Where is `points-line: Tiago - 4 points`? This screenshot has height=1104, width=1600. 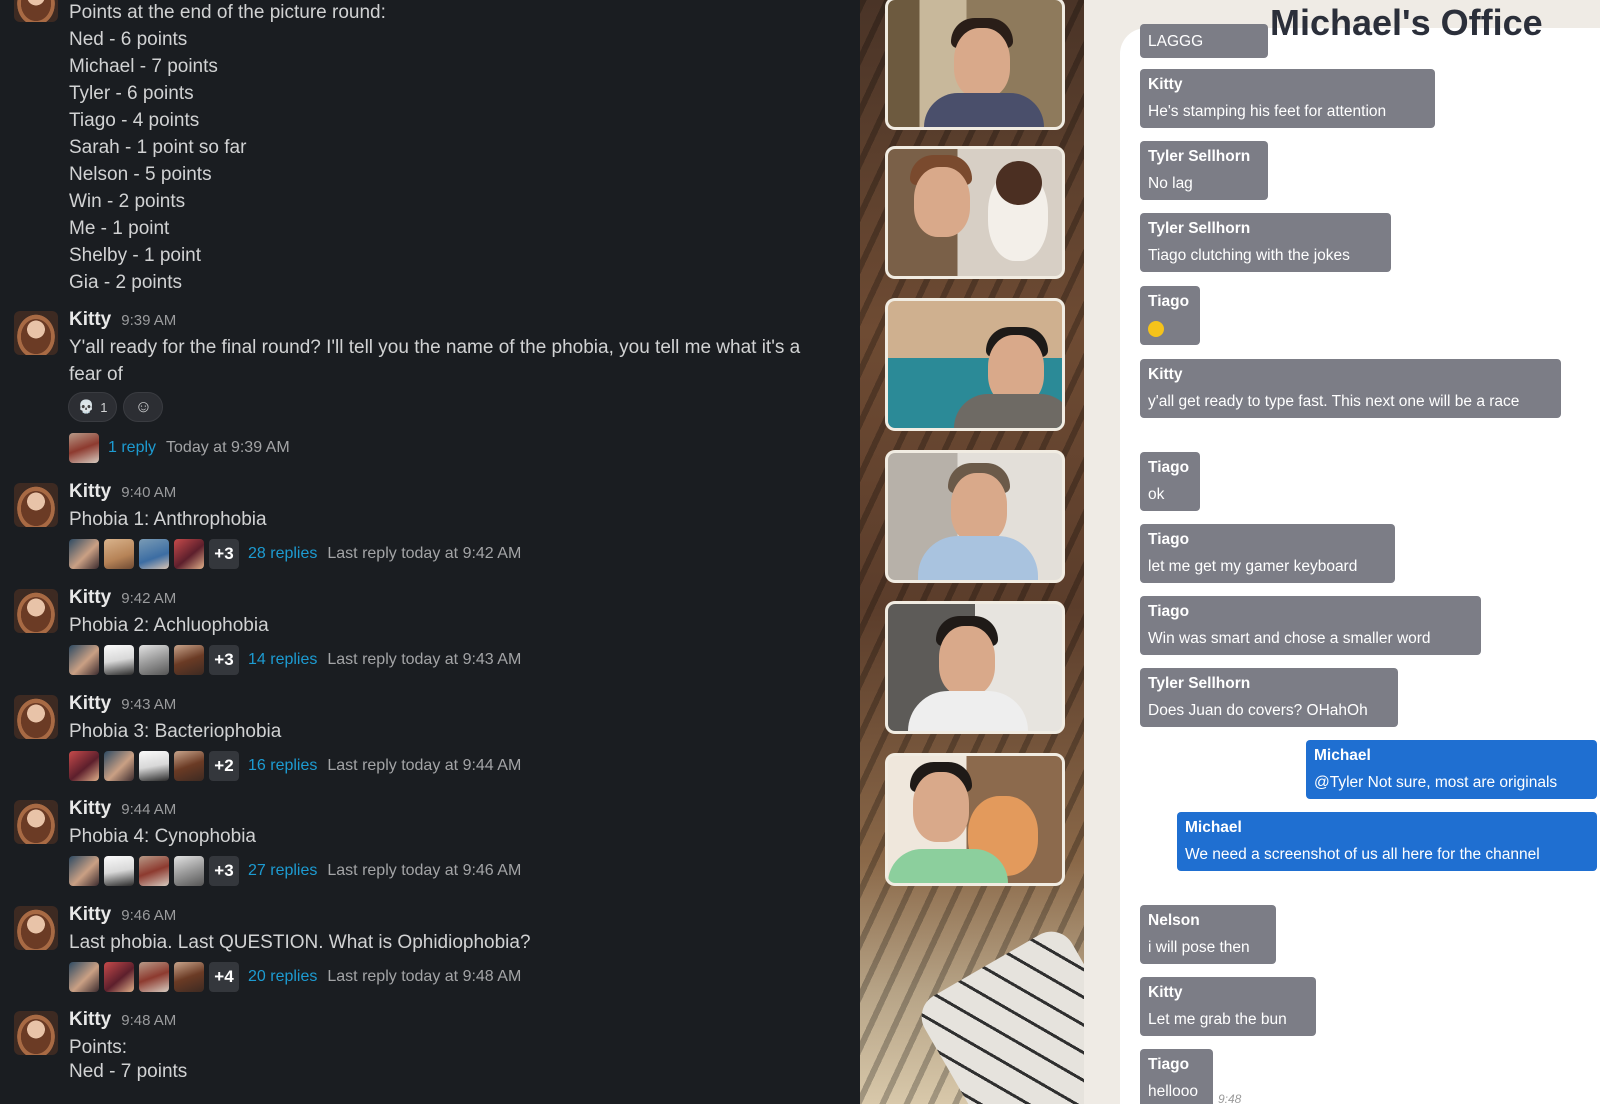
points-line: Tiago - 4 points is located at coordinates (134, 120).